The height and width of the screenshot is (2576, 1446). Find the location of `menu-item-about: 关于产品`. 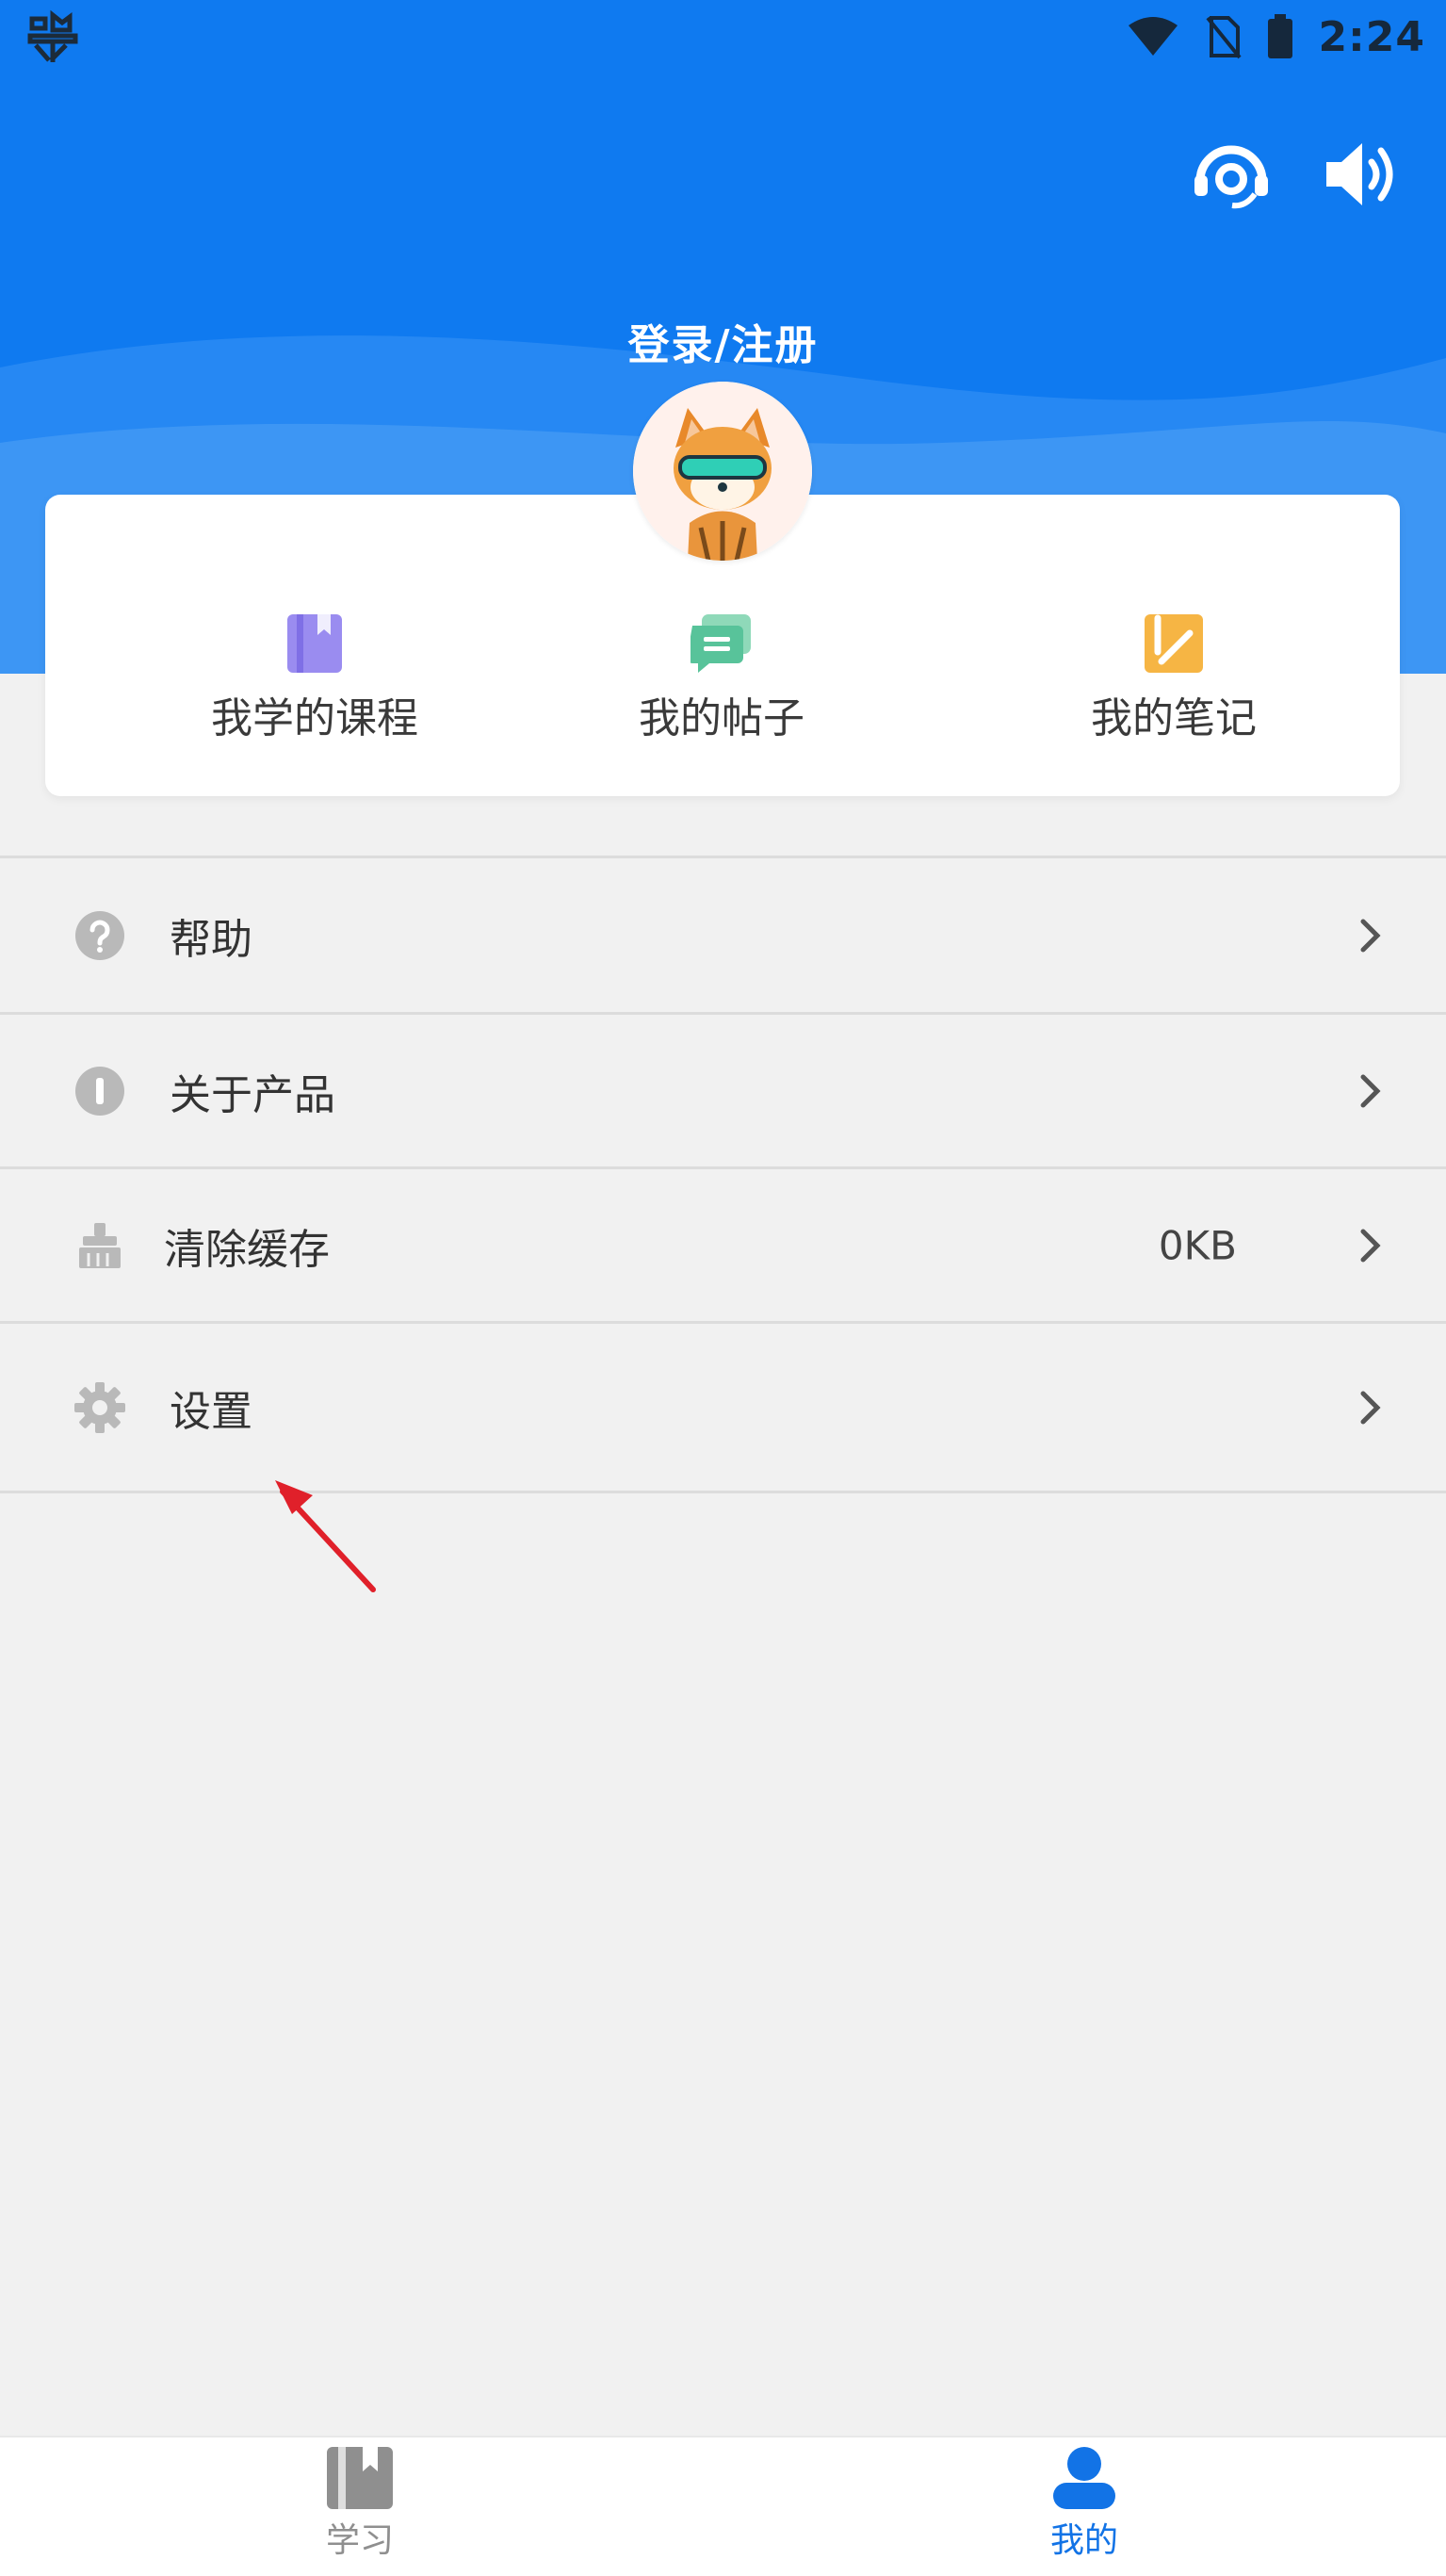

menu-item-about: 关于产品 is located at coordinates (723, 1090).